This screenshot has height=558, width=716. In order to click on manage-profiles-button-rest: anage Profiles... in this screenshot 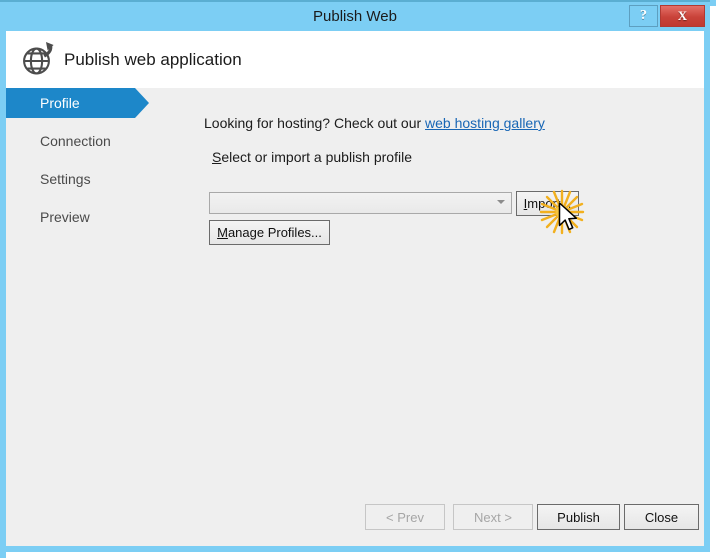, I will do `click(274, 232)`.